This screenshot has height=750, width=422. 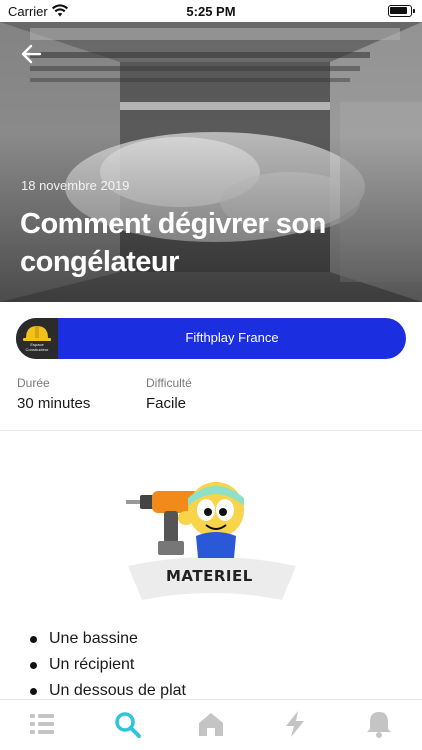 I want to click on difficulty-value: Facile, so click(x=166, y=403).